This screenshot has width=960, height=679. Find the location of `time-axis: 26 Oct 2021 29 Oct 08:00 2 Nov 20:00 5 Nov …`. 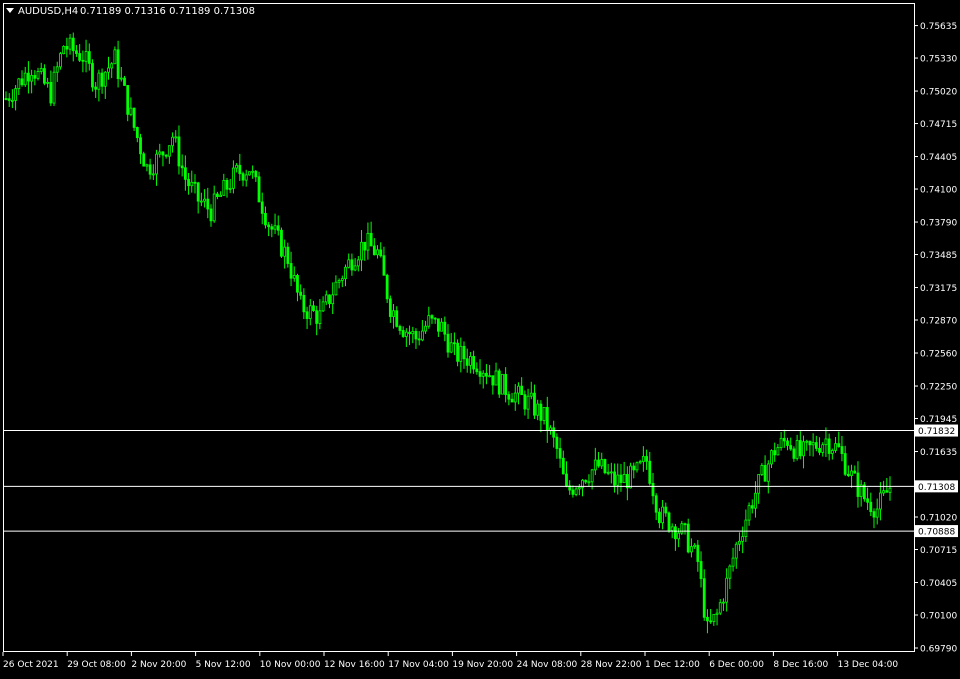

time-axis: 26 Oct 2021 29 Oct 08:00 2 Nov 20:00 5 Nov … is located at coordinates (450, 661).